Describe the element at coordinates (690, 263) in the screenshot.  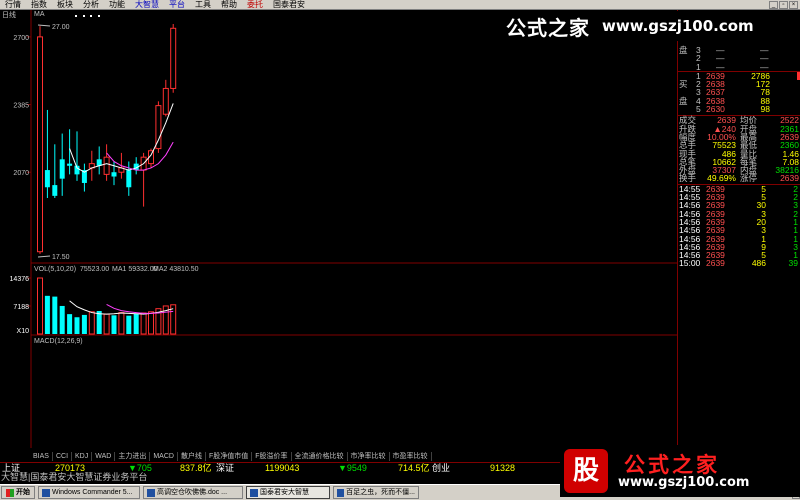
I see `tick-time: 15:00` at that location.